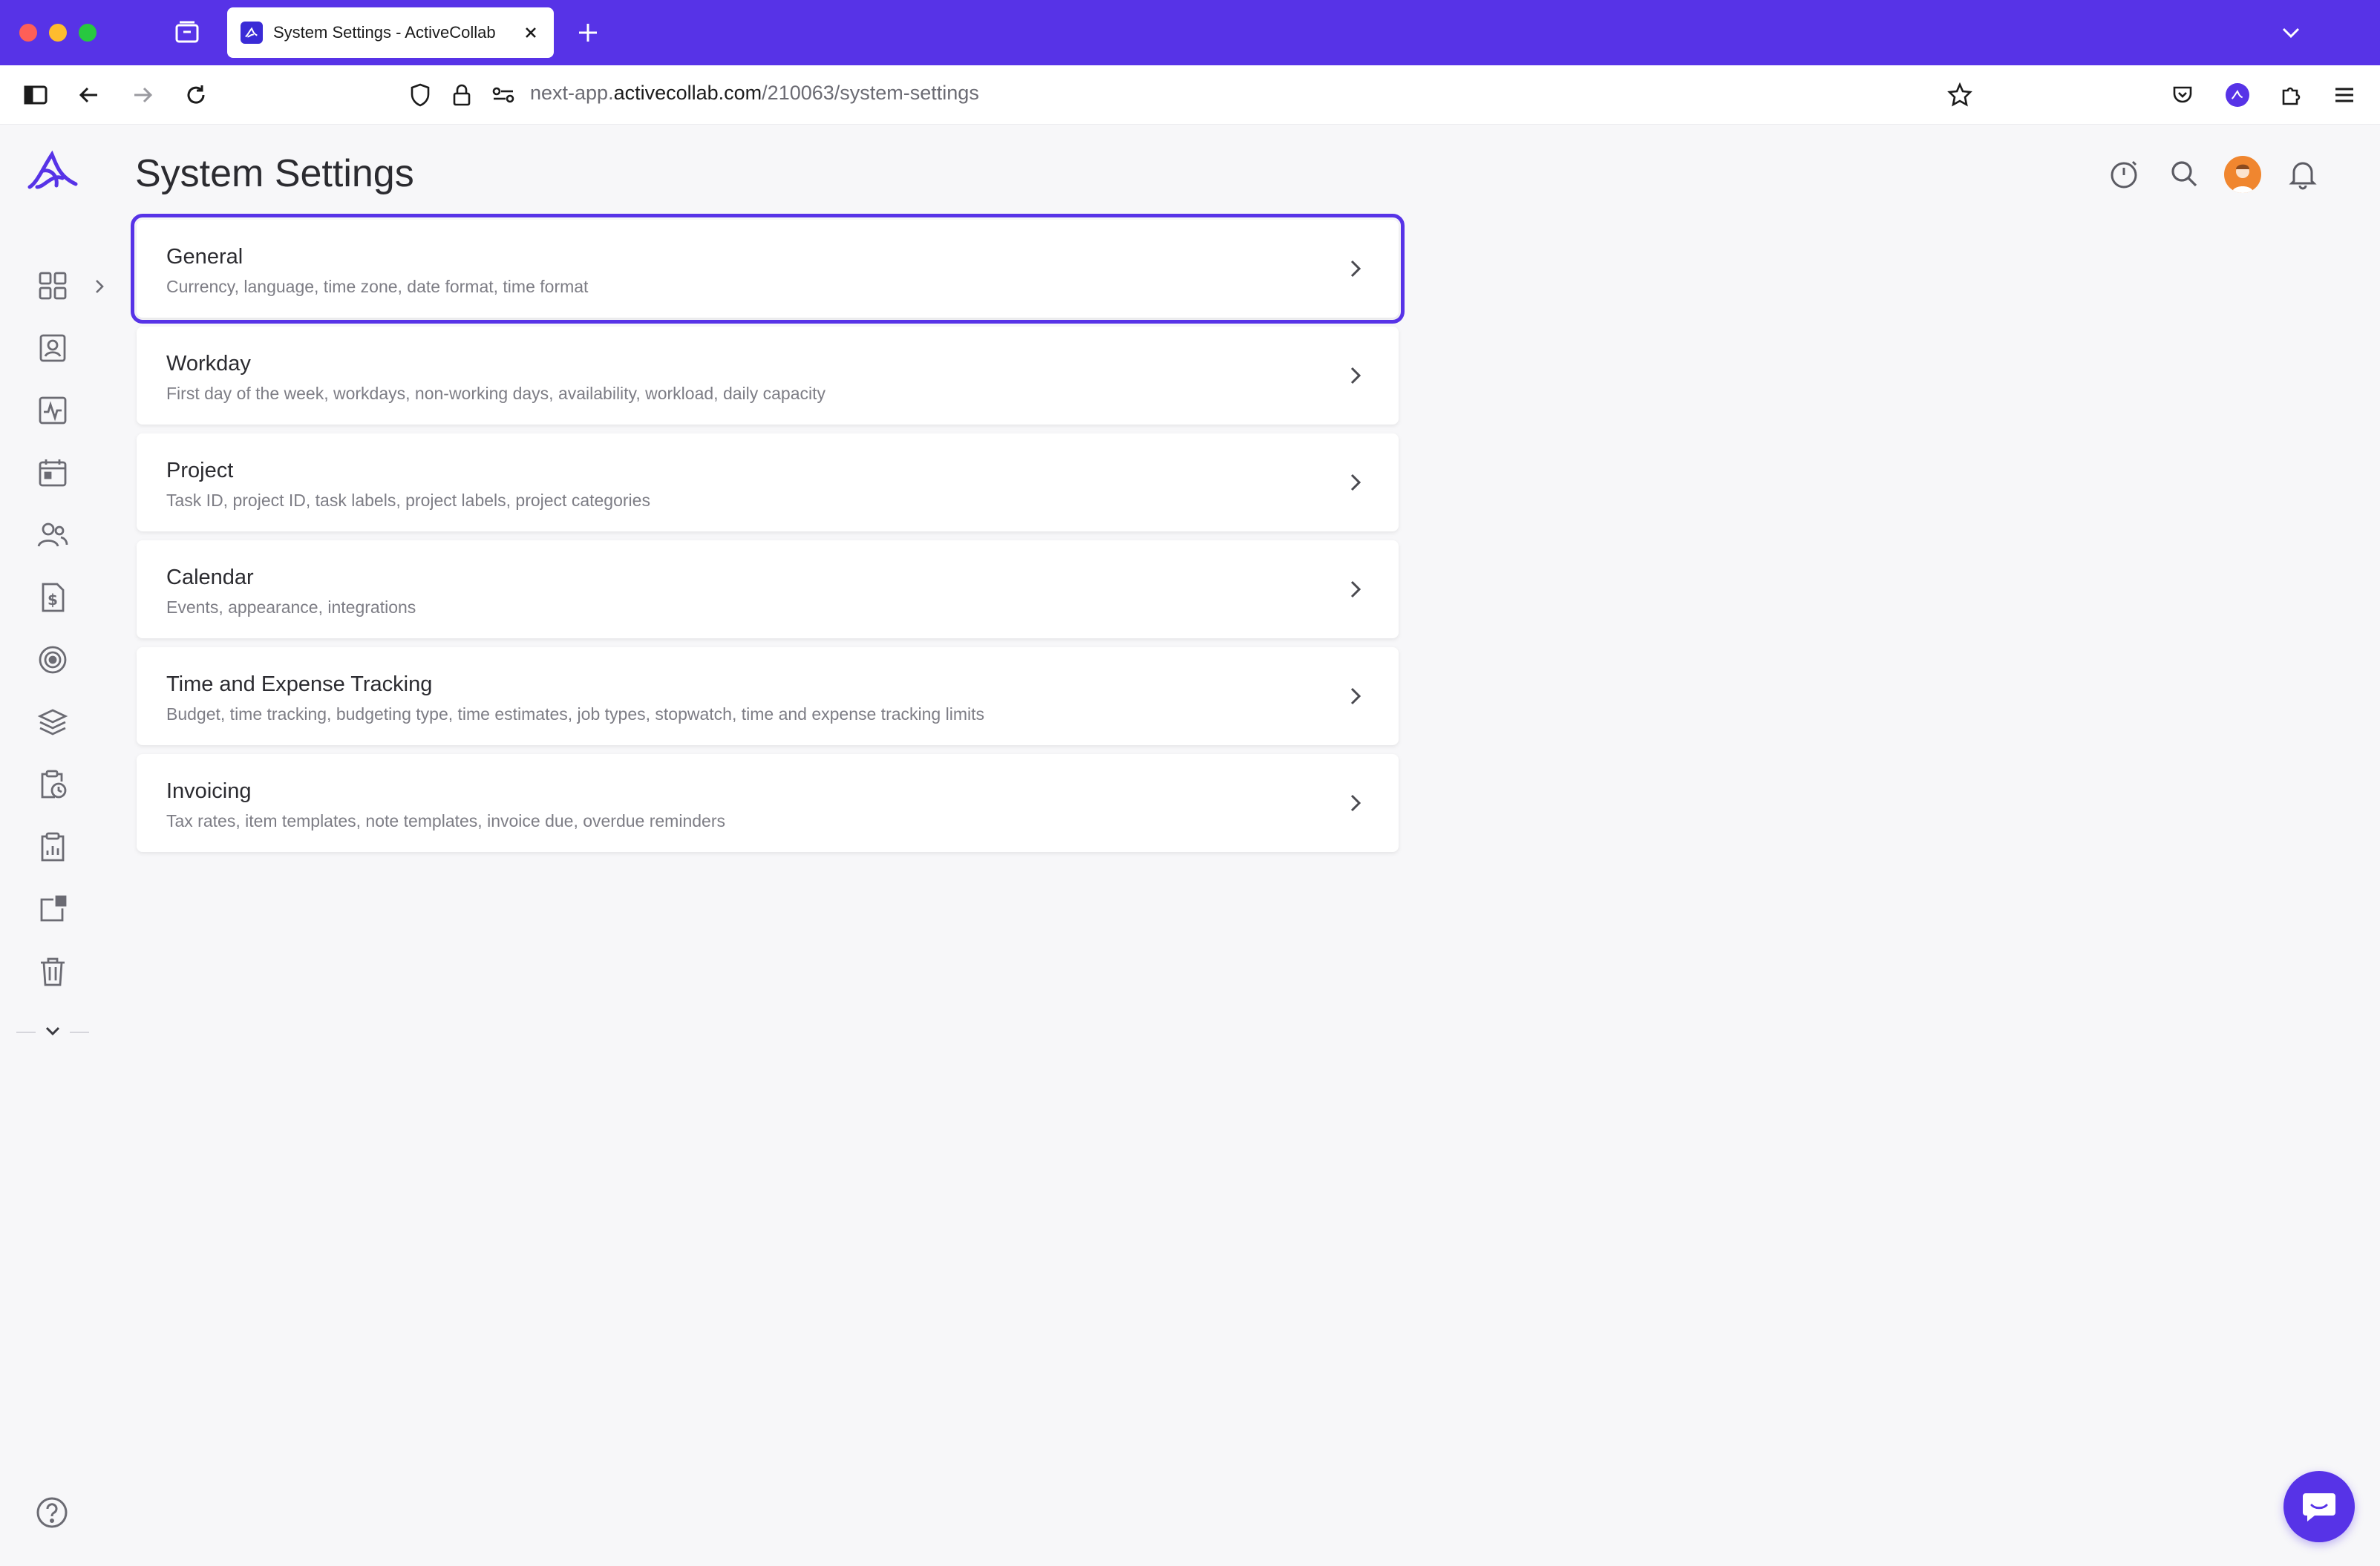 The width and height of the screenshot is (2380, 1566). Describe the element at coordinates (52, 1512) in the screenshot. I see `help-icon` at that location.